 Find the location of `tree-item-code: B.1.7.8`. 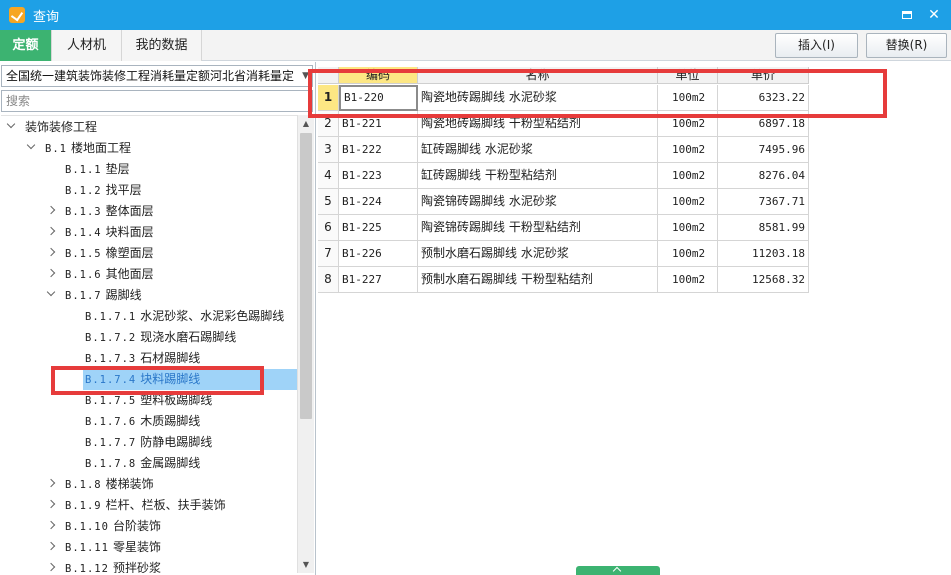

tree-item-code: B.1.7.8 is located at coordinates (111, 464).